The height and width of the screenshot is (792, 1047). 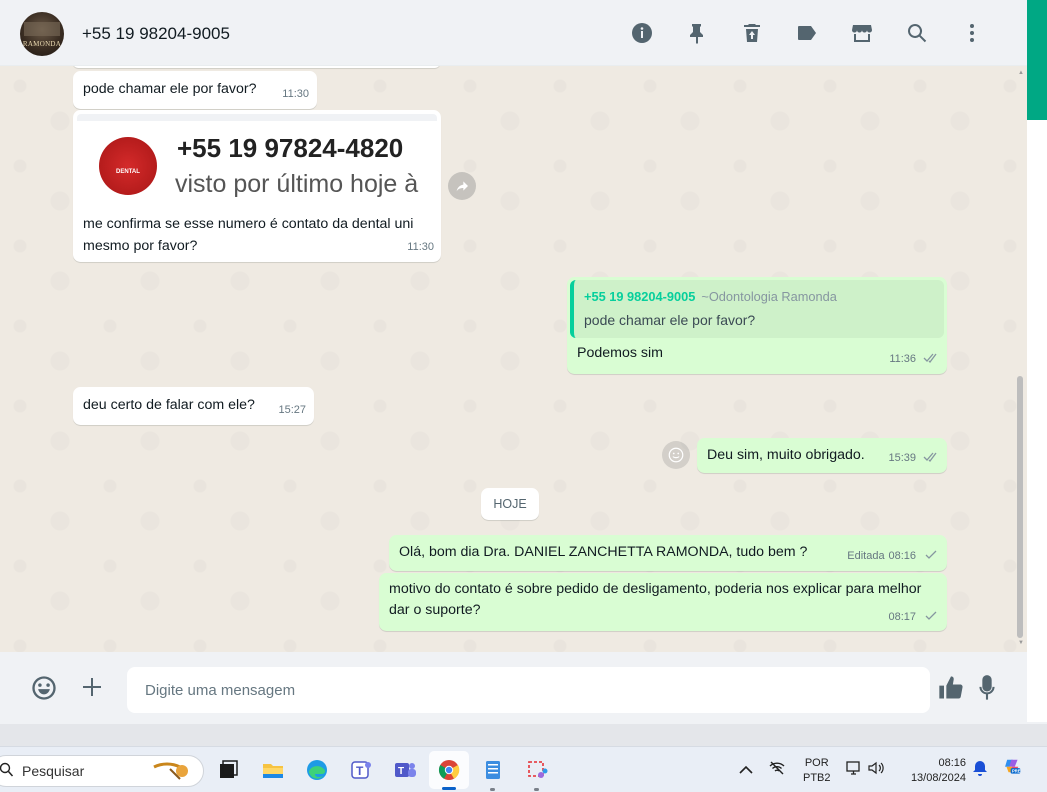 I want to click on active-app-indicator, so click(x=449, y=788).